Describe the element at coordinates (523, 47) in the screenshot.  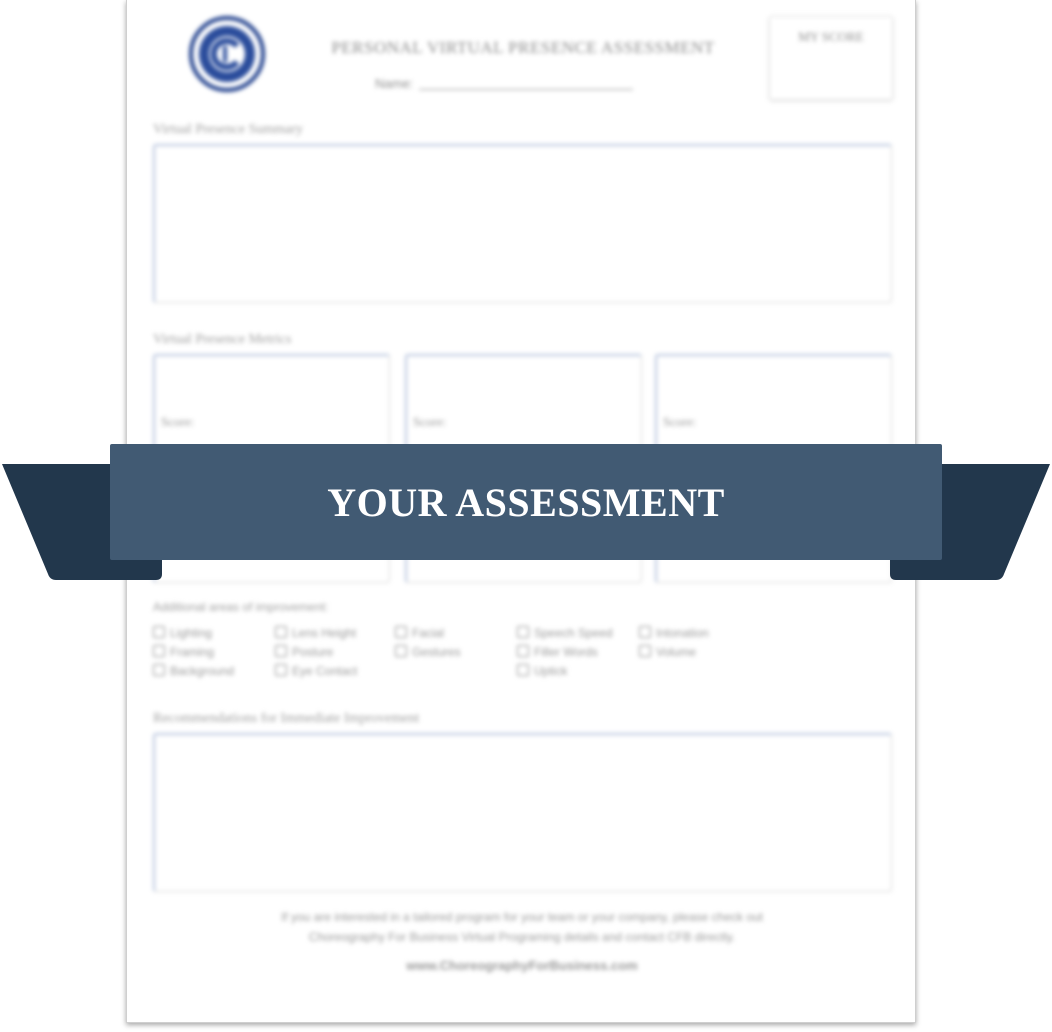
I see `document-title: PERSONAL VIRTUAL PRESENCE ASSESSMENT` at that location.